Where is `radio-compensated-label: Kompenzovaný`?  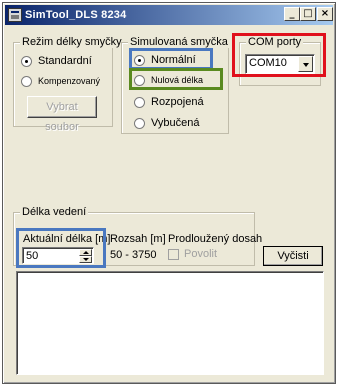 radio-compensated-label: Kompenzovaný is located at coordinates (69, 81).